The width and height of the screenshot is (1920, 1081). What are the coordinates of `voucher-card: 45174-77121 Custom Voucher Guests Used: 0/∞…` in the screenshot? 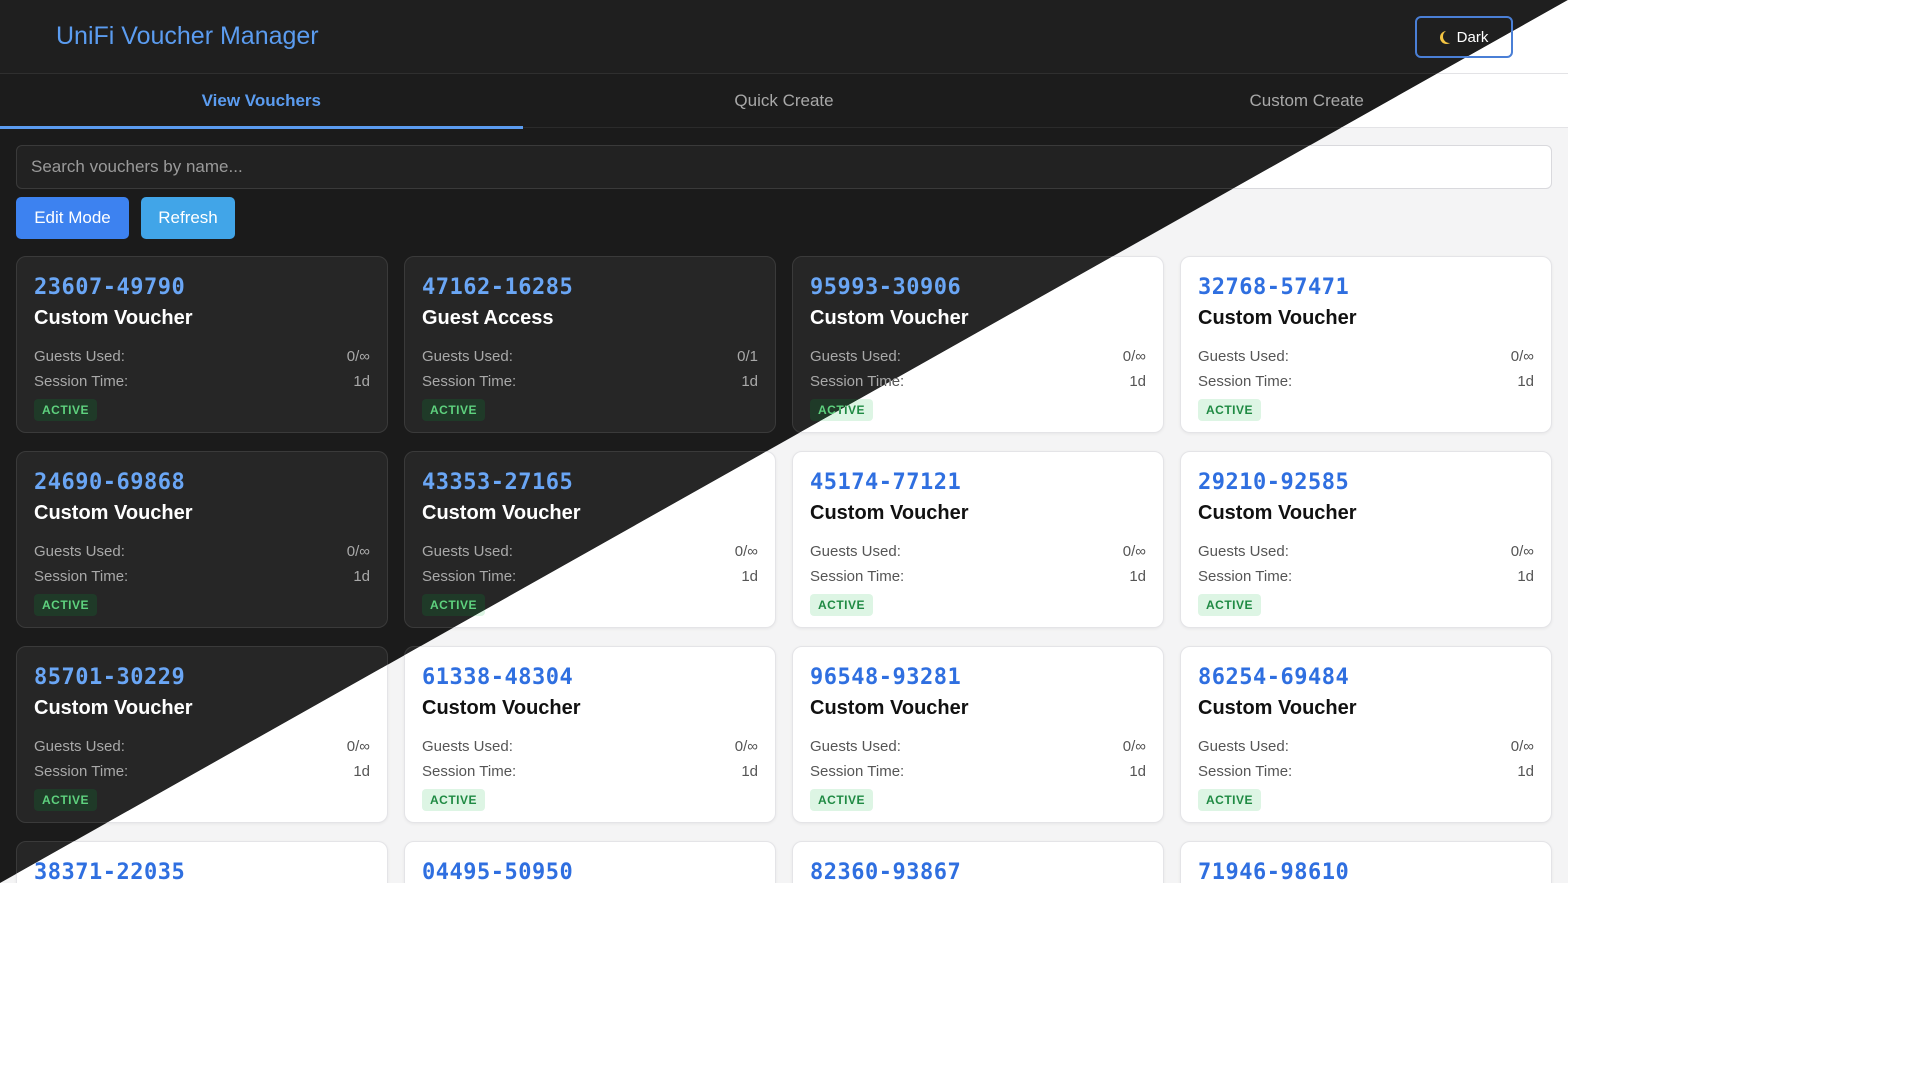 It's located at (978, 539).